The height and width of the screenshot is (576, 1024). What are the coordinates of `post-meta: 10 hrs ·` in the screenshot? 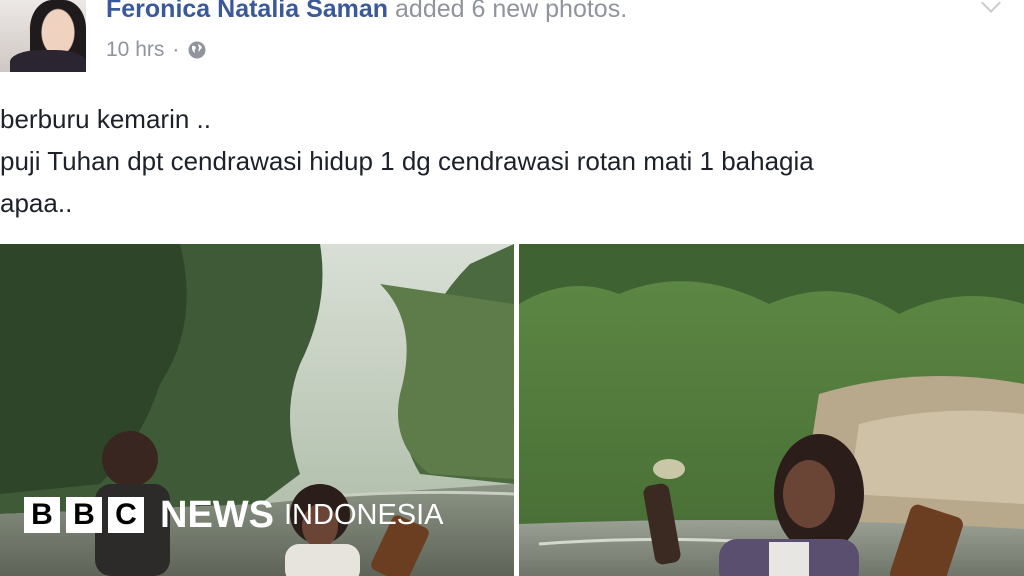 It's located at (156, 50).